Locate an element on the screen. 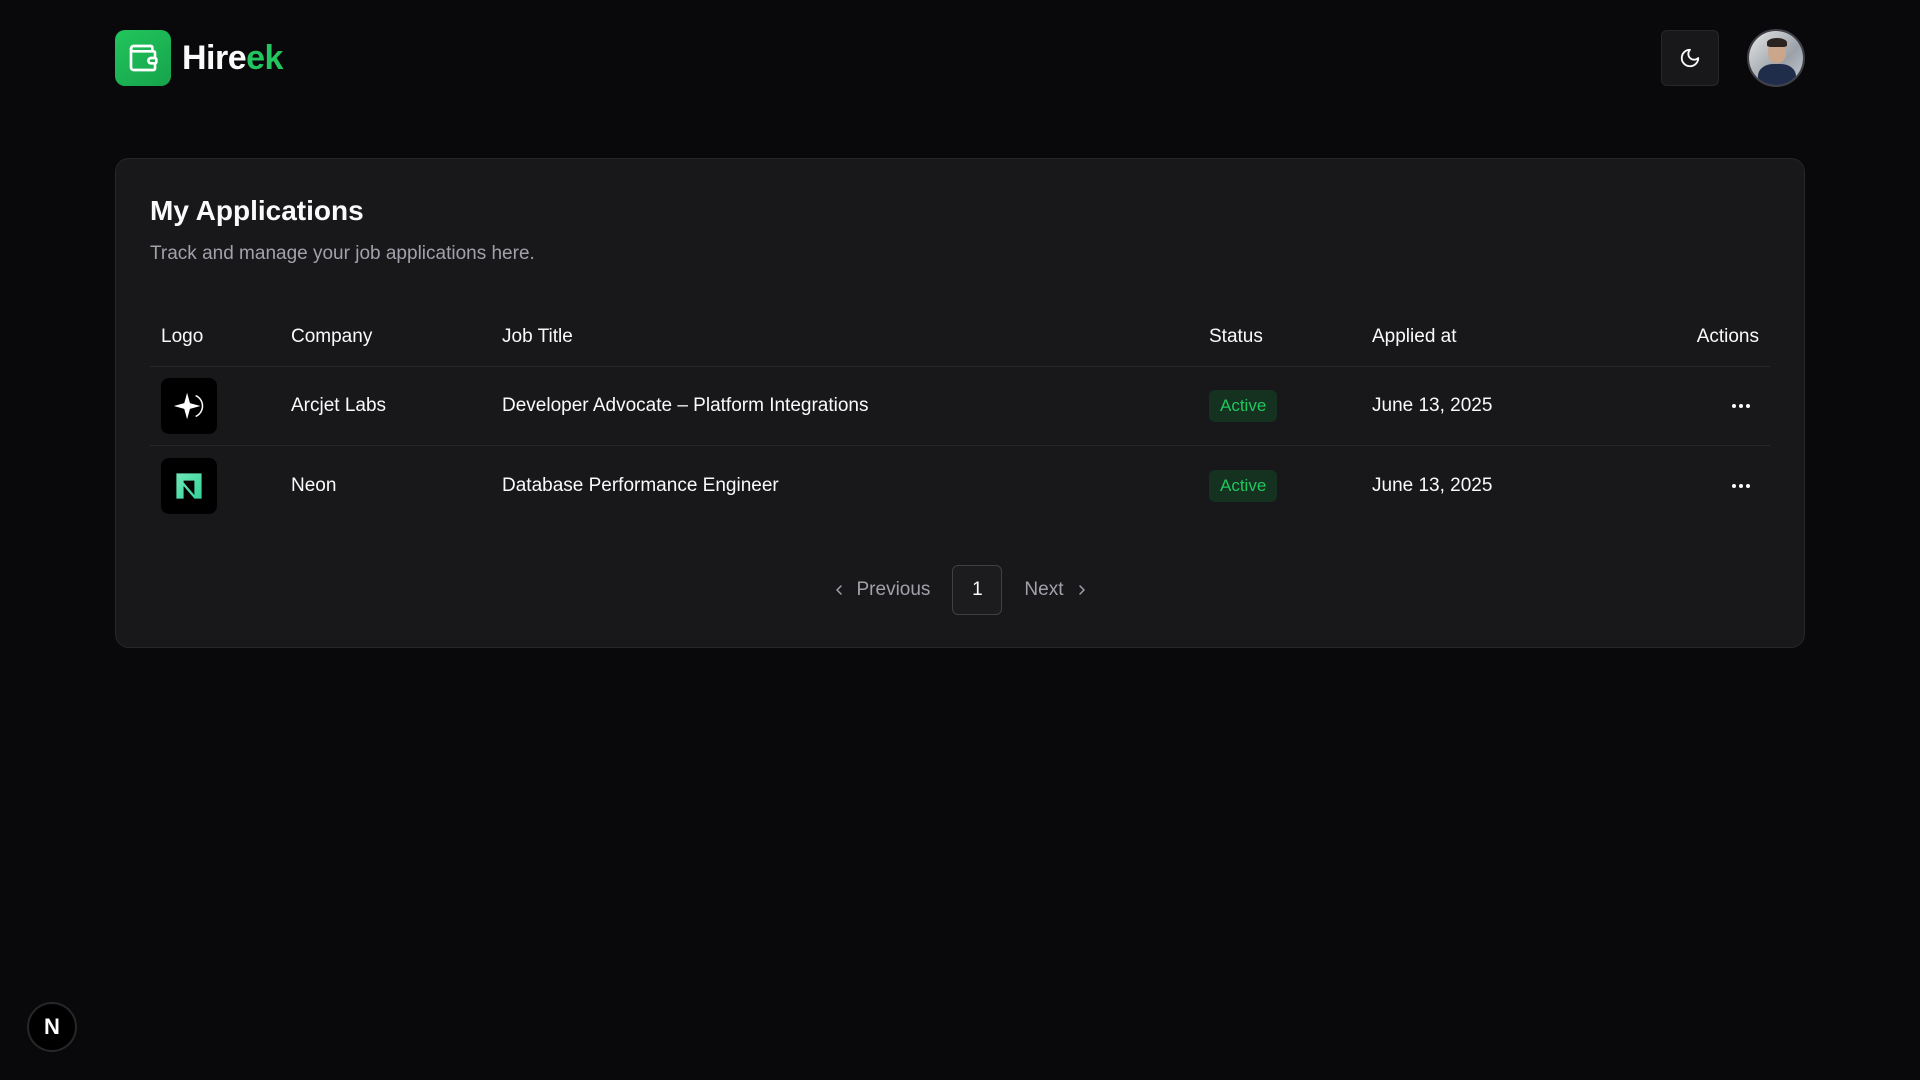 The image size is (1920, 1080). chevron-left-icon is located at coordinates (838, 590).